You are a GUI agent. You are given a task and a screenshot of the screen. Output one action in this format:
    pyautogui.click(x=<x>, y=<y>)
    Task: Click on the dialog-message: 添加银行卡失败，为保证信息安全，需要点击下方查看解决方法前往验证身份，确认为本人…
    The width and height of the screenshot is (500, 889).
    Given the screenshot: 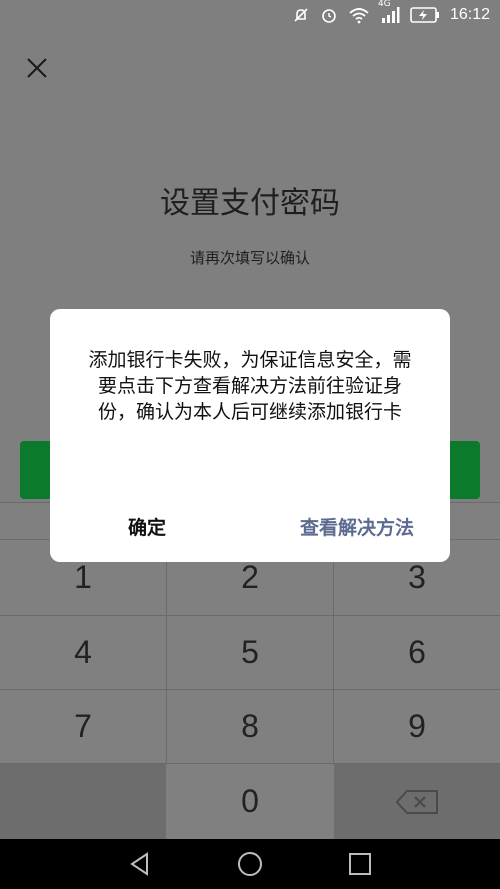 What is the action you would take?
    pyautogui.click(x=250, y=386)
    